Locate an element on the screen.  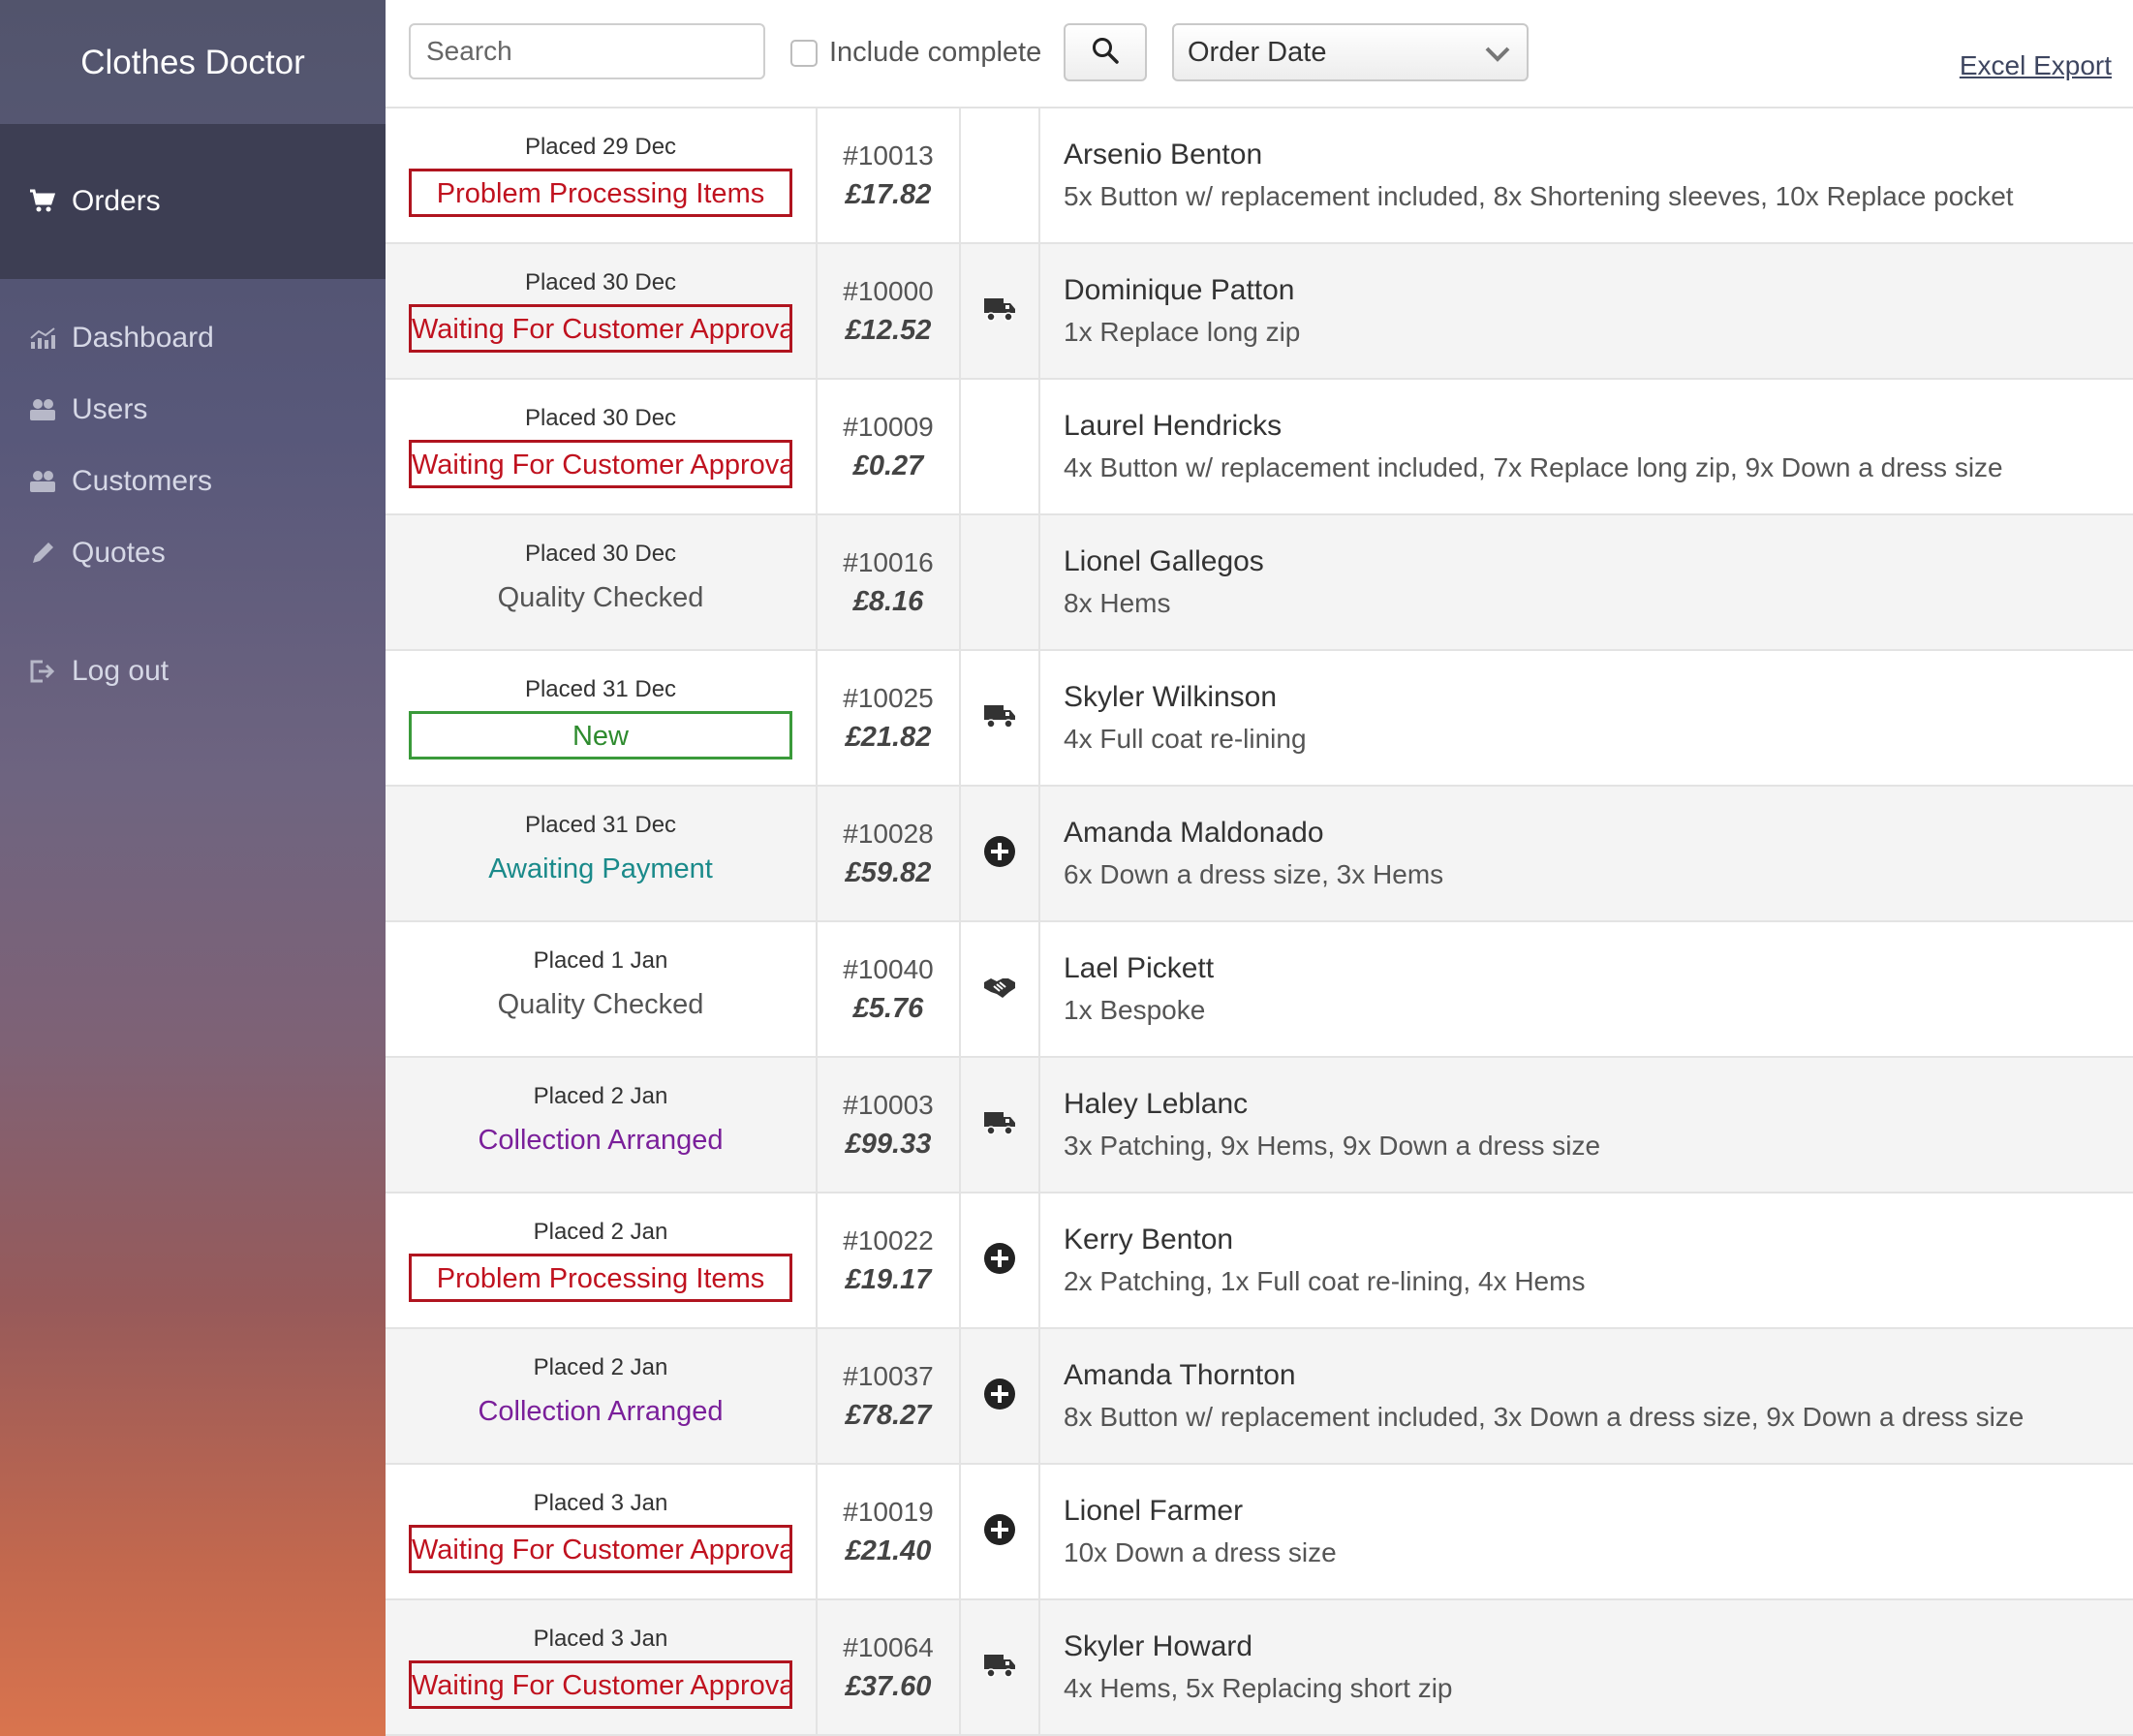
order-id-cell: #10019 £21.40 is located at coordinates (889, 1531).